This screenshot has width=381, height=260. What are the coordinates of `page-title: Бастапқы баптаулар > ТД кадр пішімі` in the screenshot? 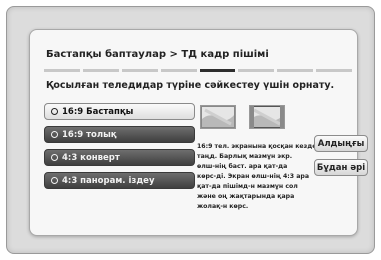 It's located at (157, 54).